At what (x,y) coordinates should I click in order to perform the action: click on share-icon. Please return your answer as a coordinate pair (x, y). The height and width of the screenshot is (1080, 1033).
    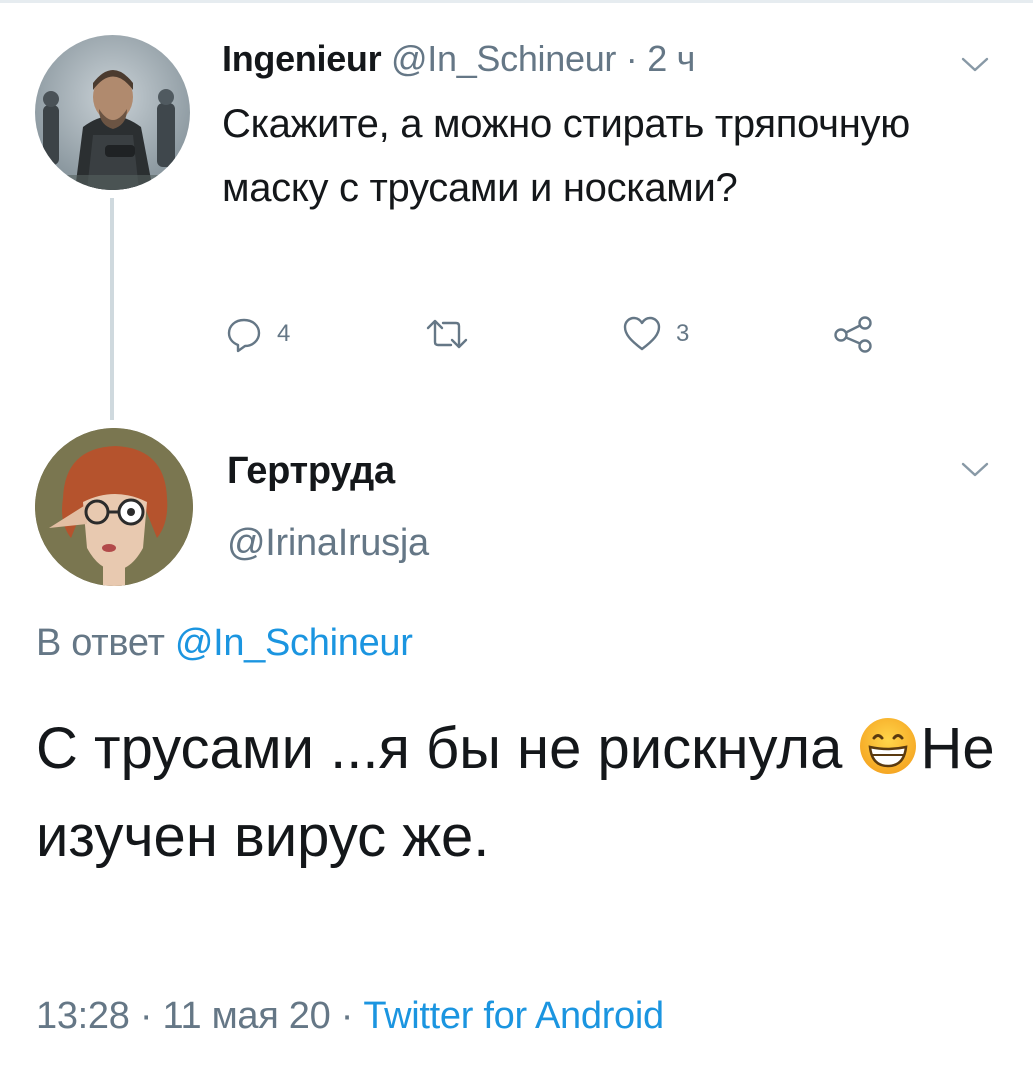
    Looking at the image, I should click on (854, 334).